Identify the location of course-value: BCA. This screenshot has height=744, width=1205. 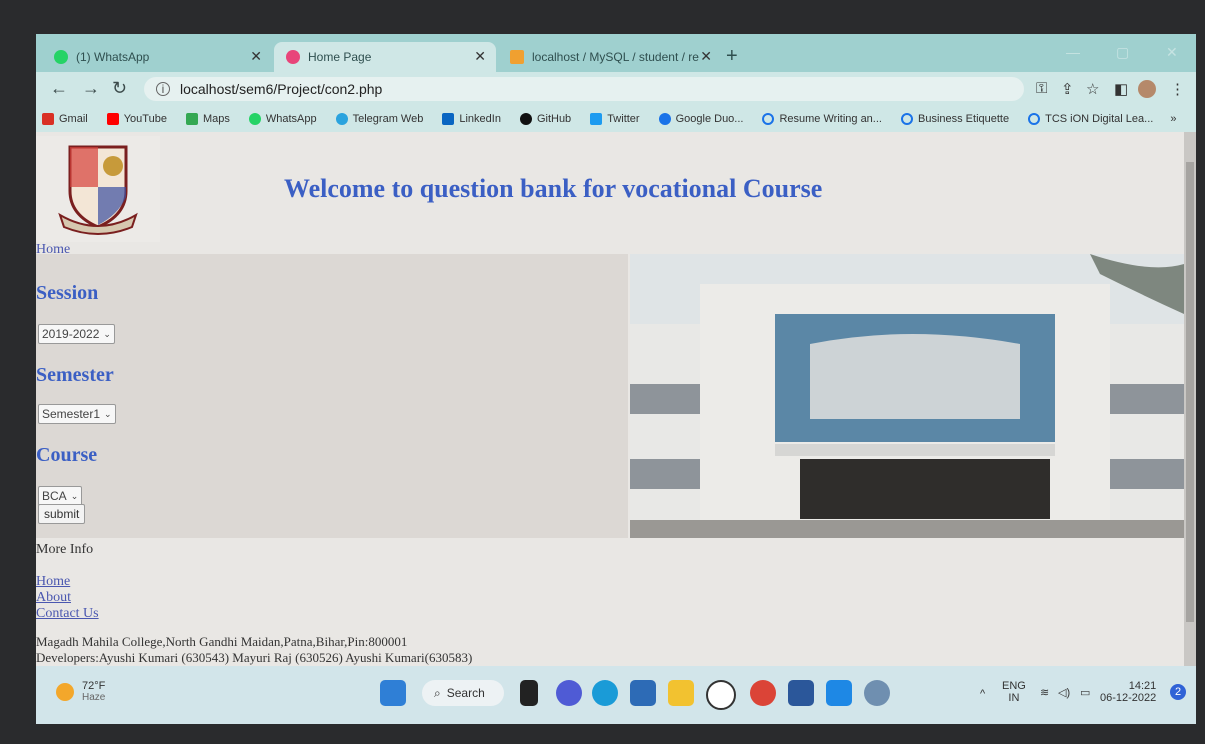
(54, 496).